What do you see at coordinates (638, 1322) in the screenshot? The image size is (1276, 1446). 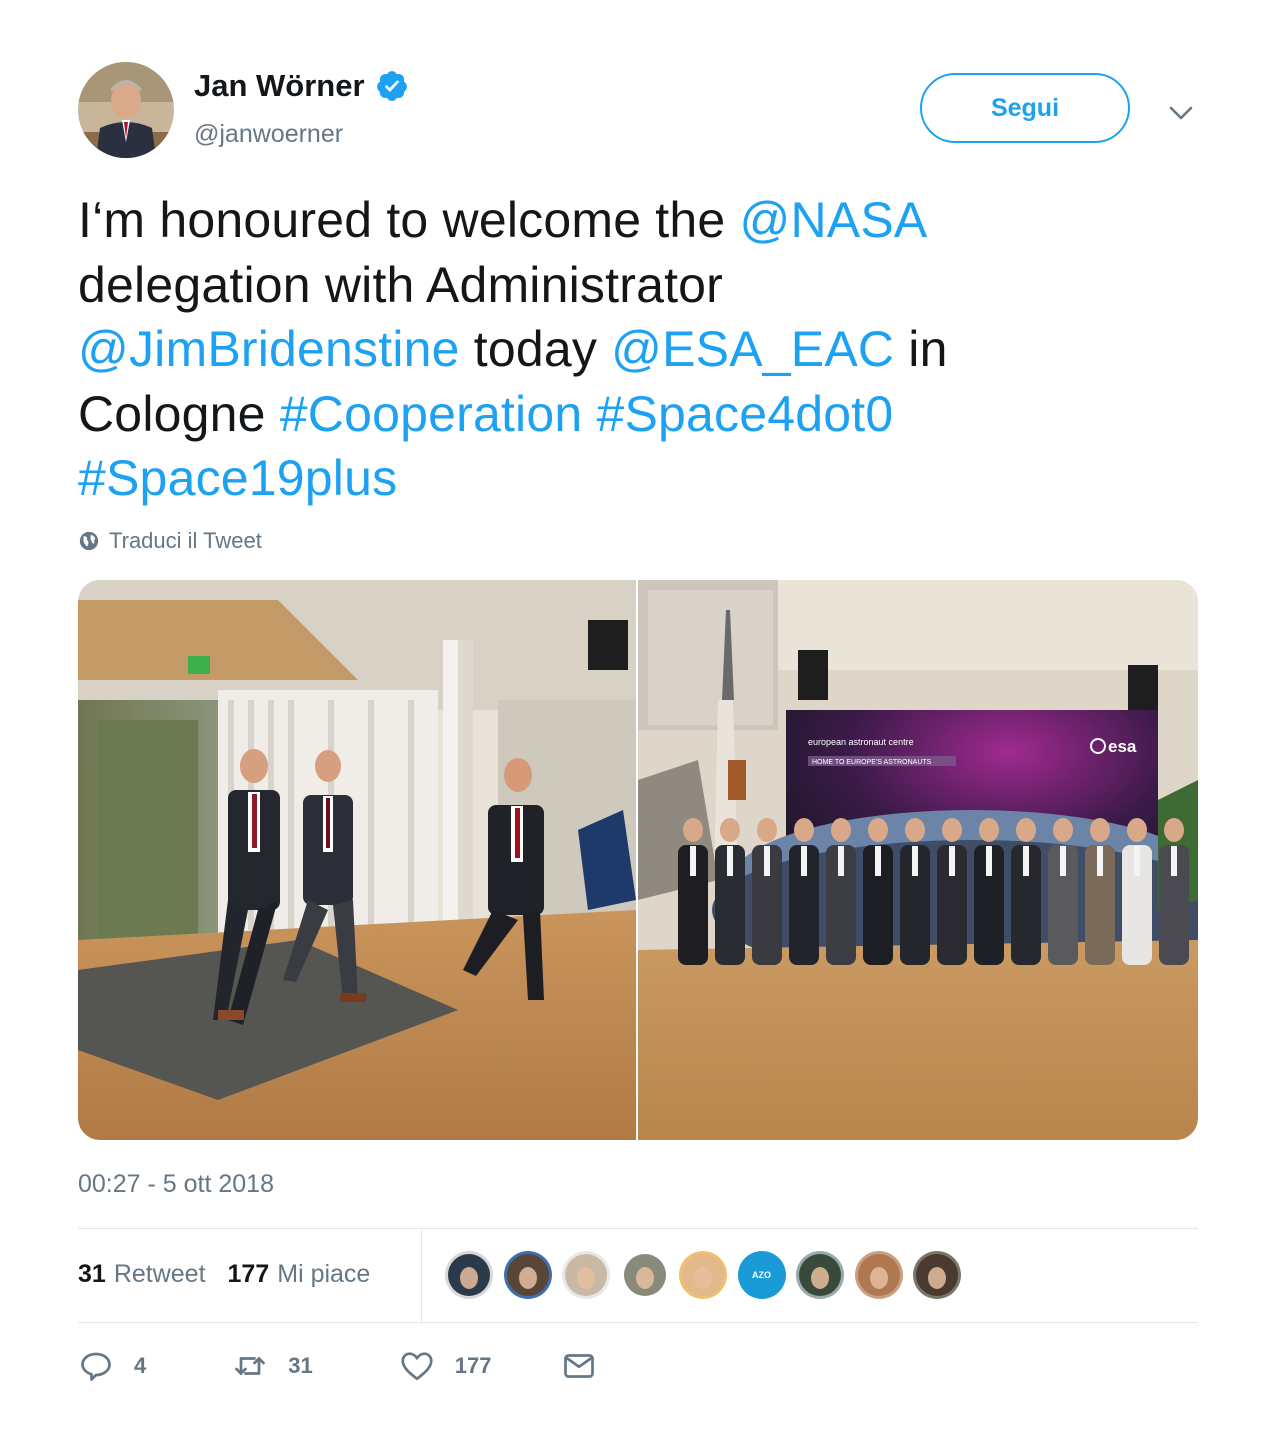 I see `divider-bottom` at bounding box center [638, 1322].